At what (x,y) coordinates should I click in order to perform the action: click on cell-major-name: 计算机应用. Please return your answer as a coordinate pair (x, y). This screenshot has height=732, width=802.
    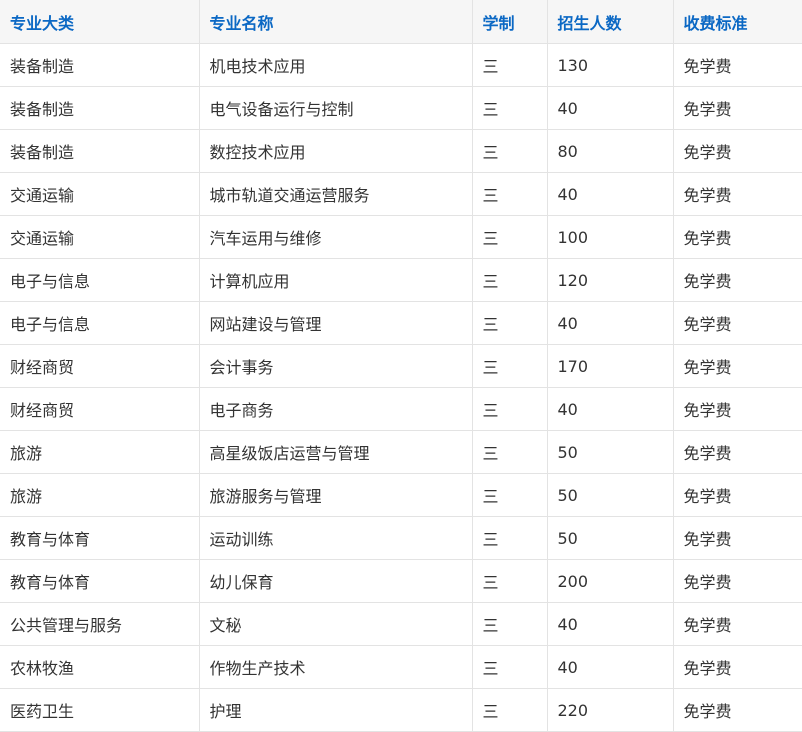
    Looking at the image, I should click on (335, 280).